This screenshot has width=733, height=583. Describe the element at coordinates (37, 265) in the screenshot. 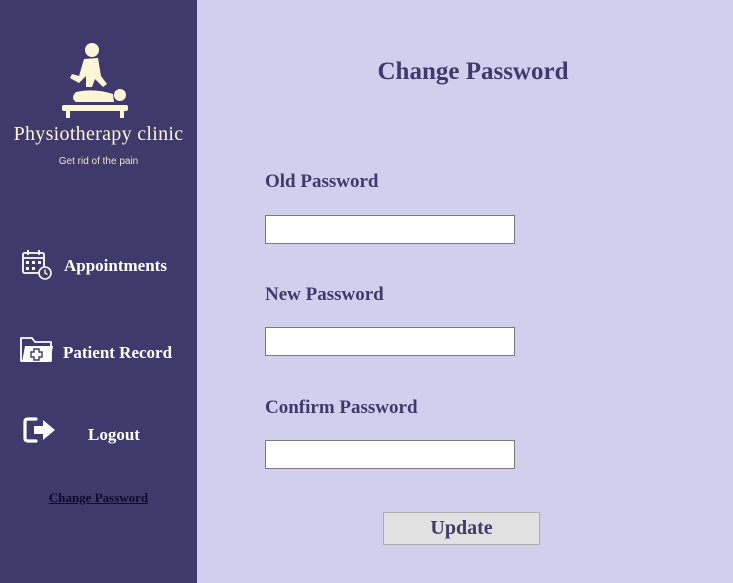

I see `calendar-clock-icon` at that location.